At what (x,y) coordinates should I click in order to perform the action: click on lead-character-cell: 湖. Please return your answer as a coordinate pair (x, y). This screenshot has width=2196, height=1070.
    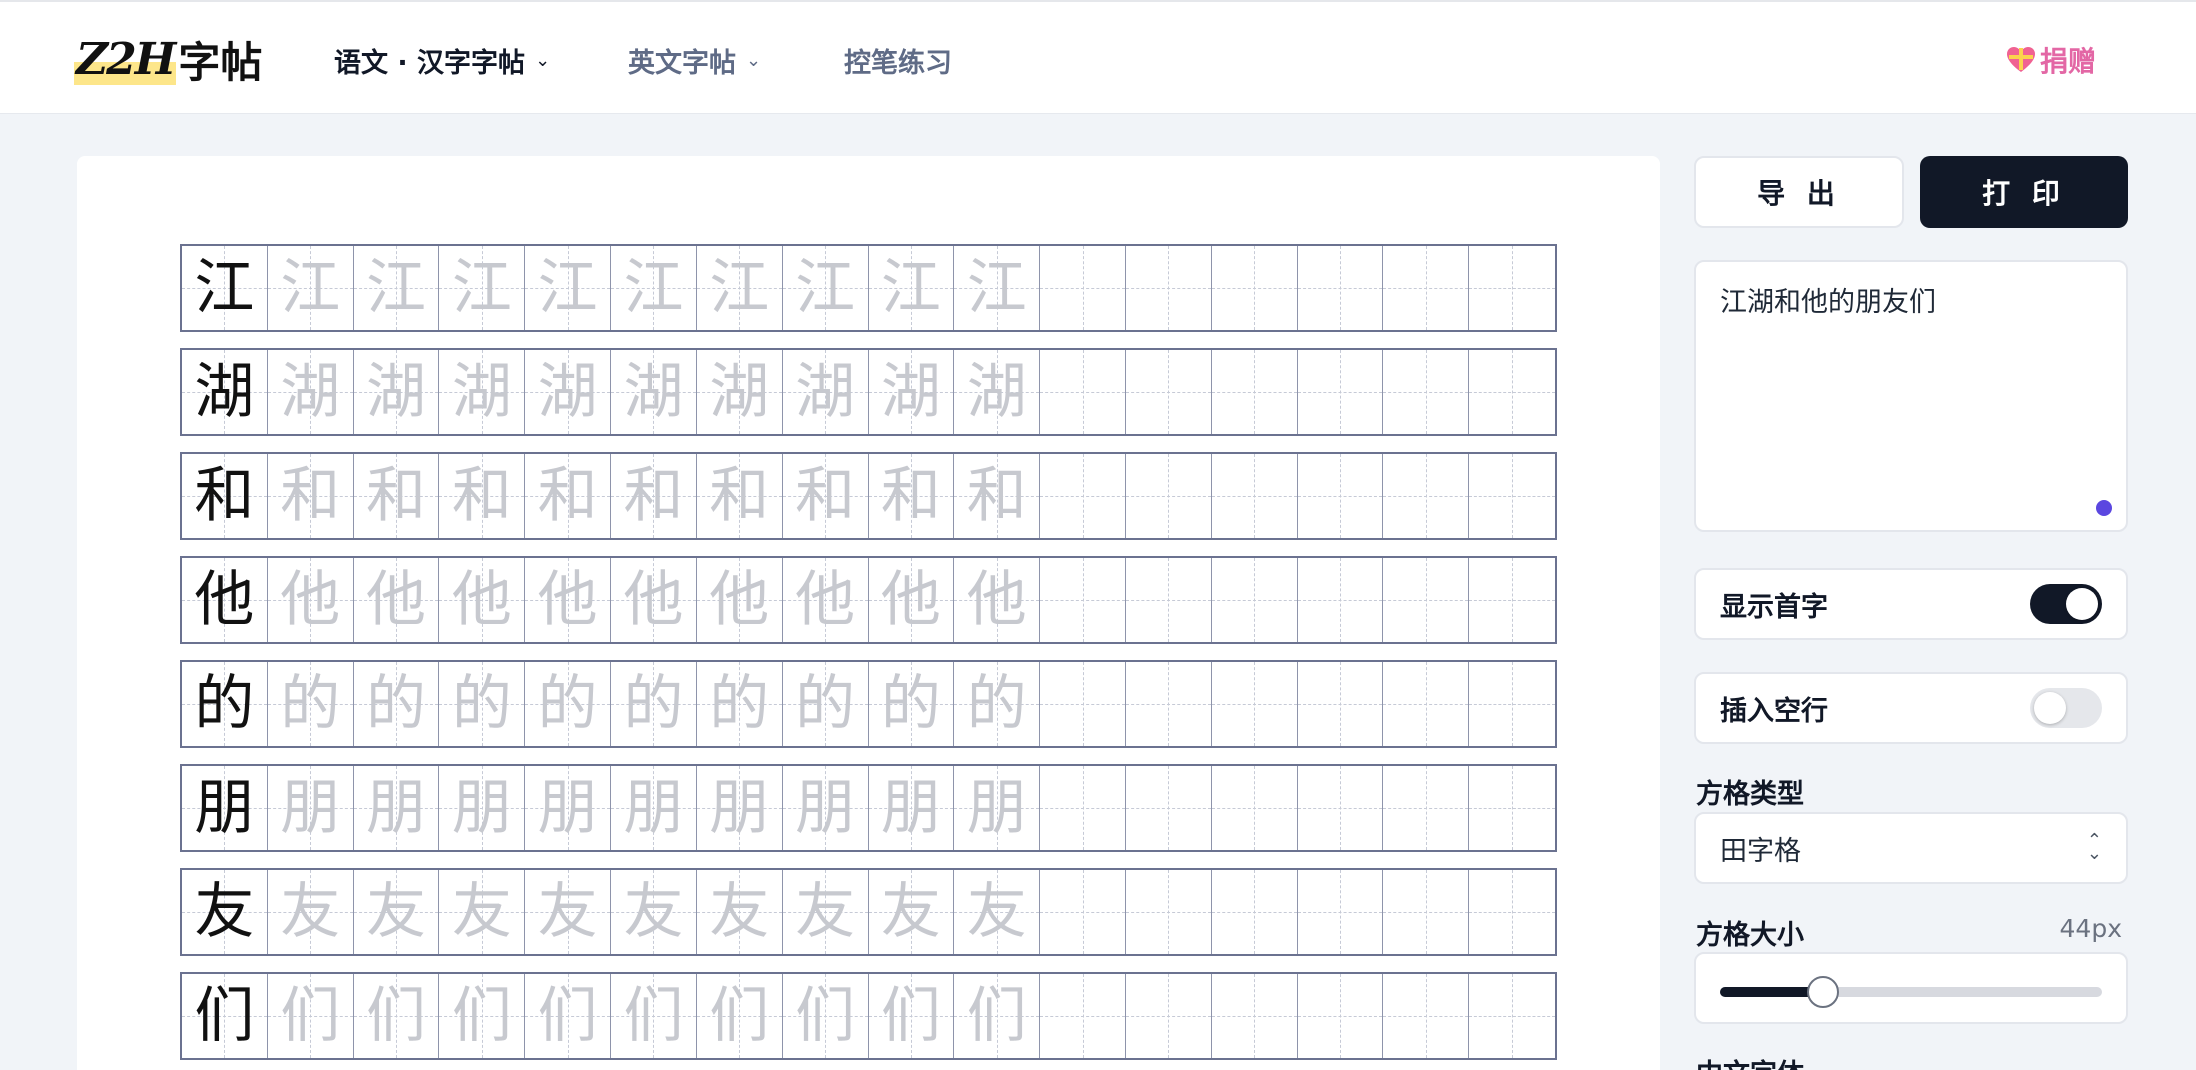
    Looking at the image, I should click on (225, 392).